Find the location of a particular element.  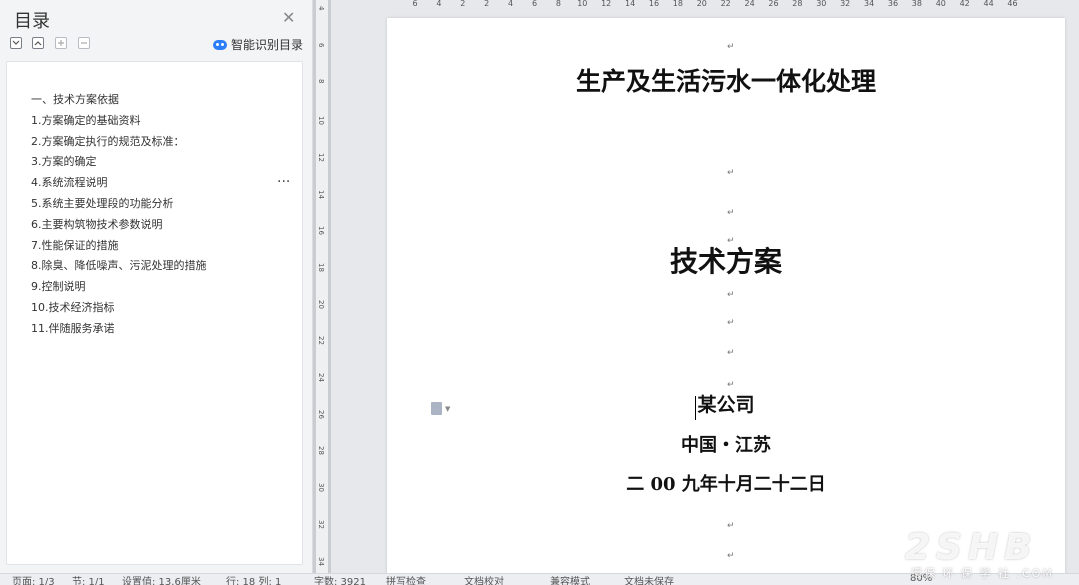

toc-item: 7.性能保证的措施 is located at coordinates (119, 246).